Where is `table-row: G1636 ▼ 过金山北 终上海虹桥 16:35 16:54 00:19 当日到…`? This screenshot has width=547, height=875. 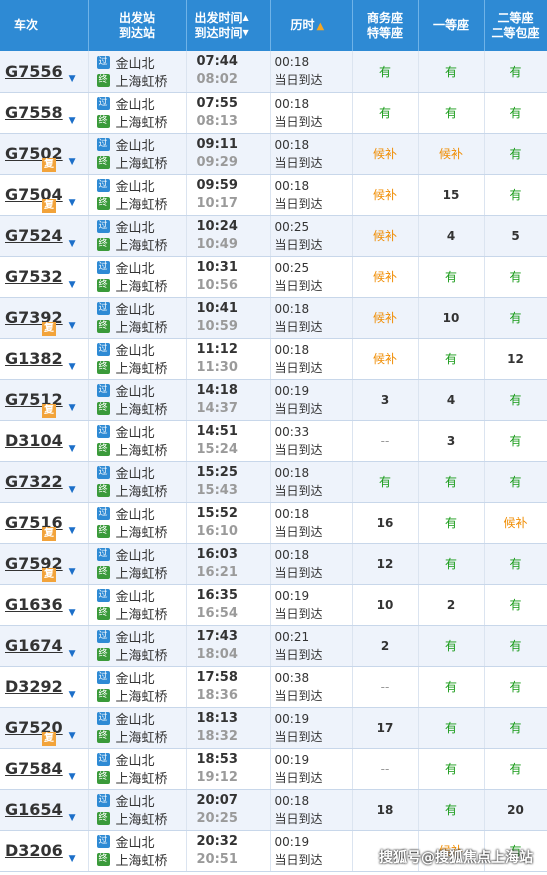
table-row: G1636 ▼ 过金山北 终上海虹桥 16:35 16:54 00:19 当日到… is located at coordinates (273, 605).